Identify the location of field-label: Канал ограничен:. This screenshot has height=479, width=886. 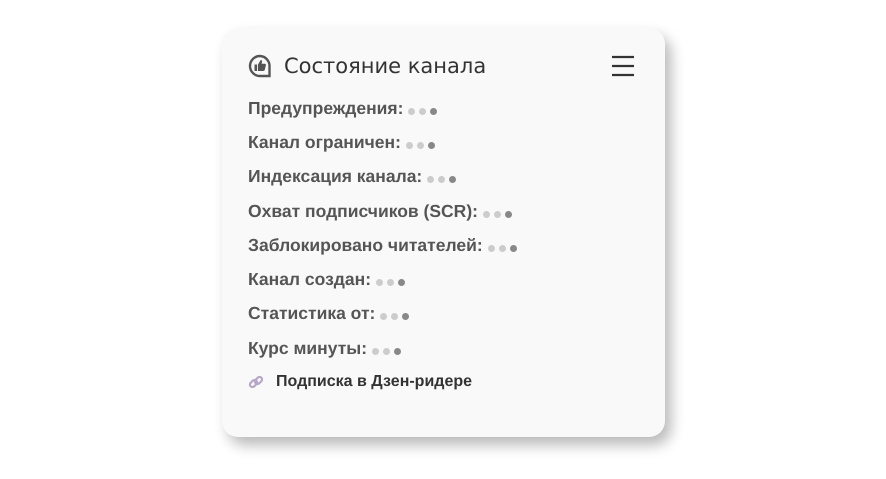
(324, 142).